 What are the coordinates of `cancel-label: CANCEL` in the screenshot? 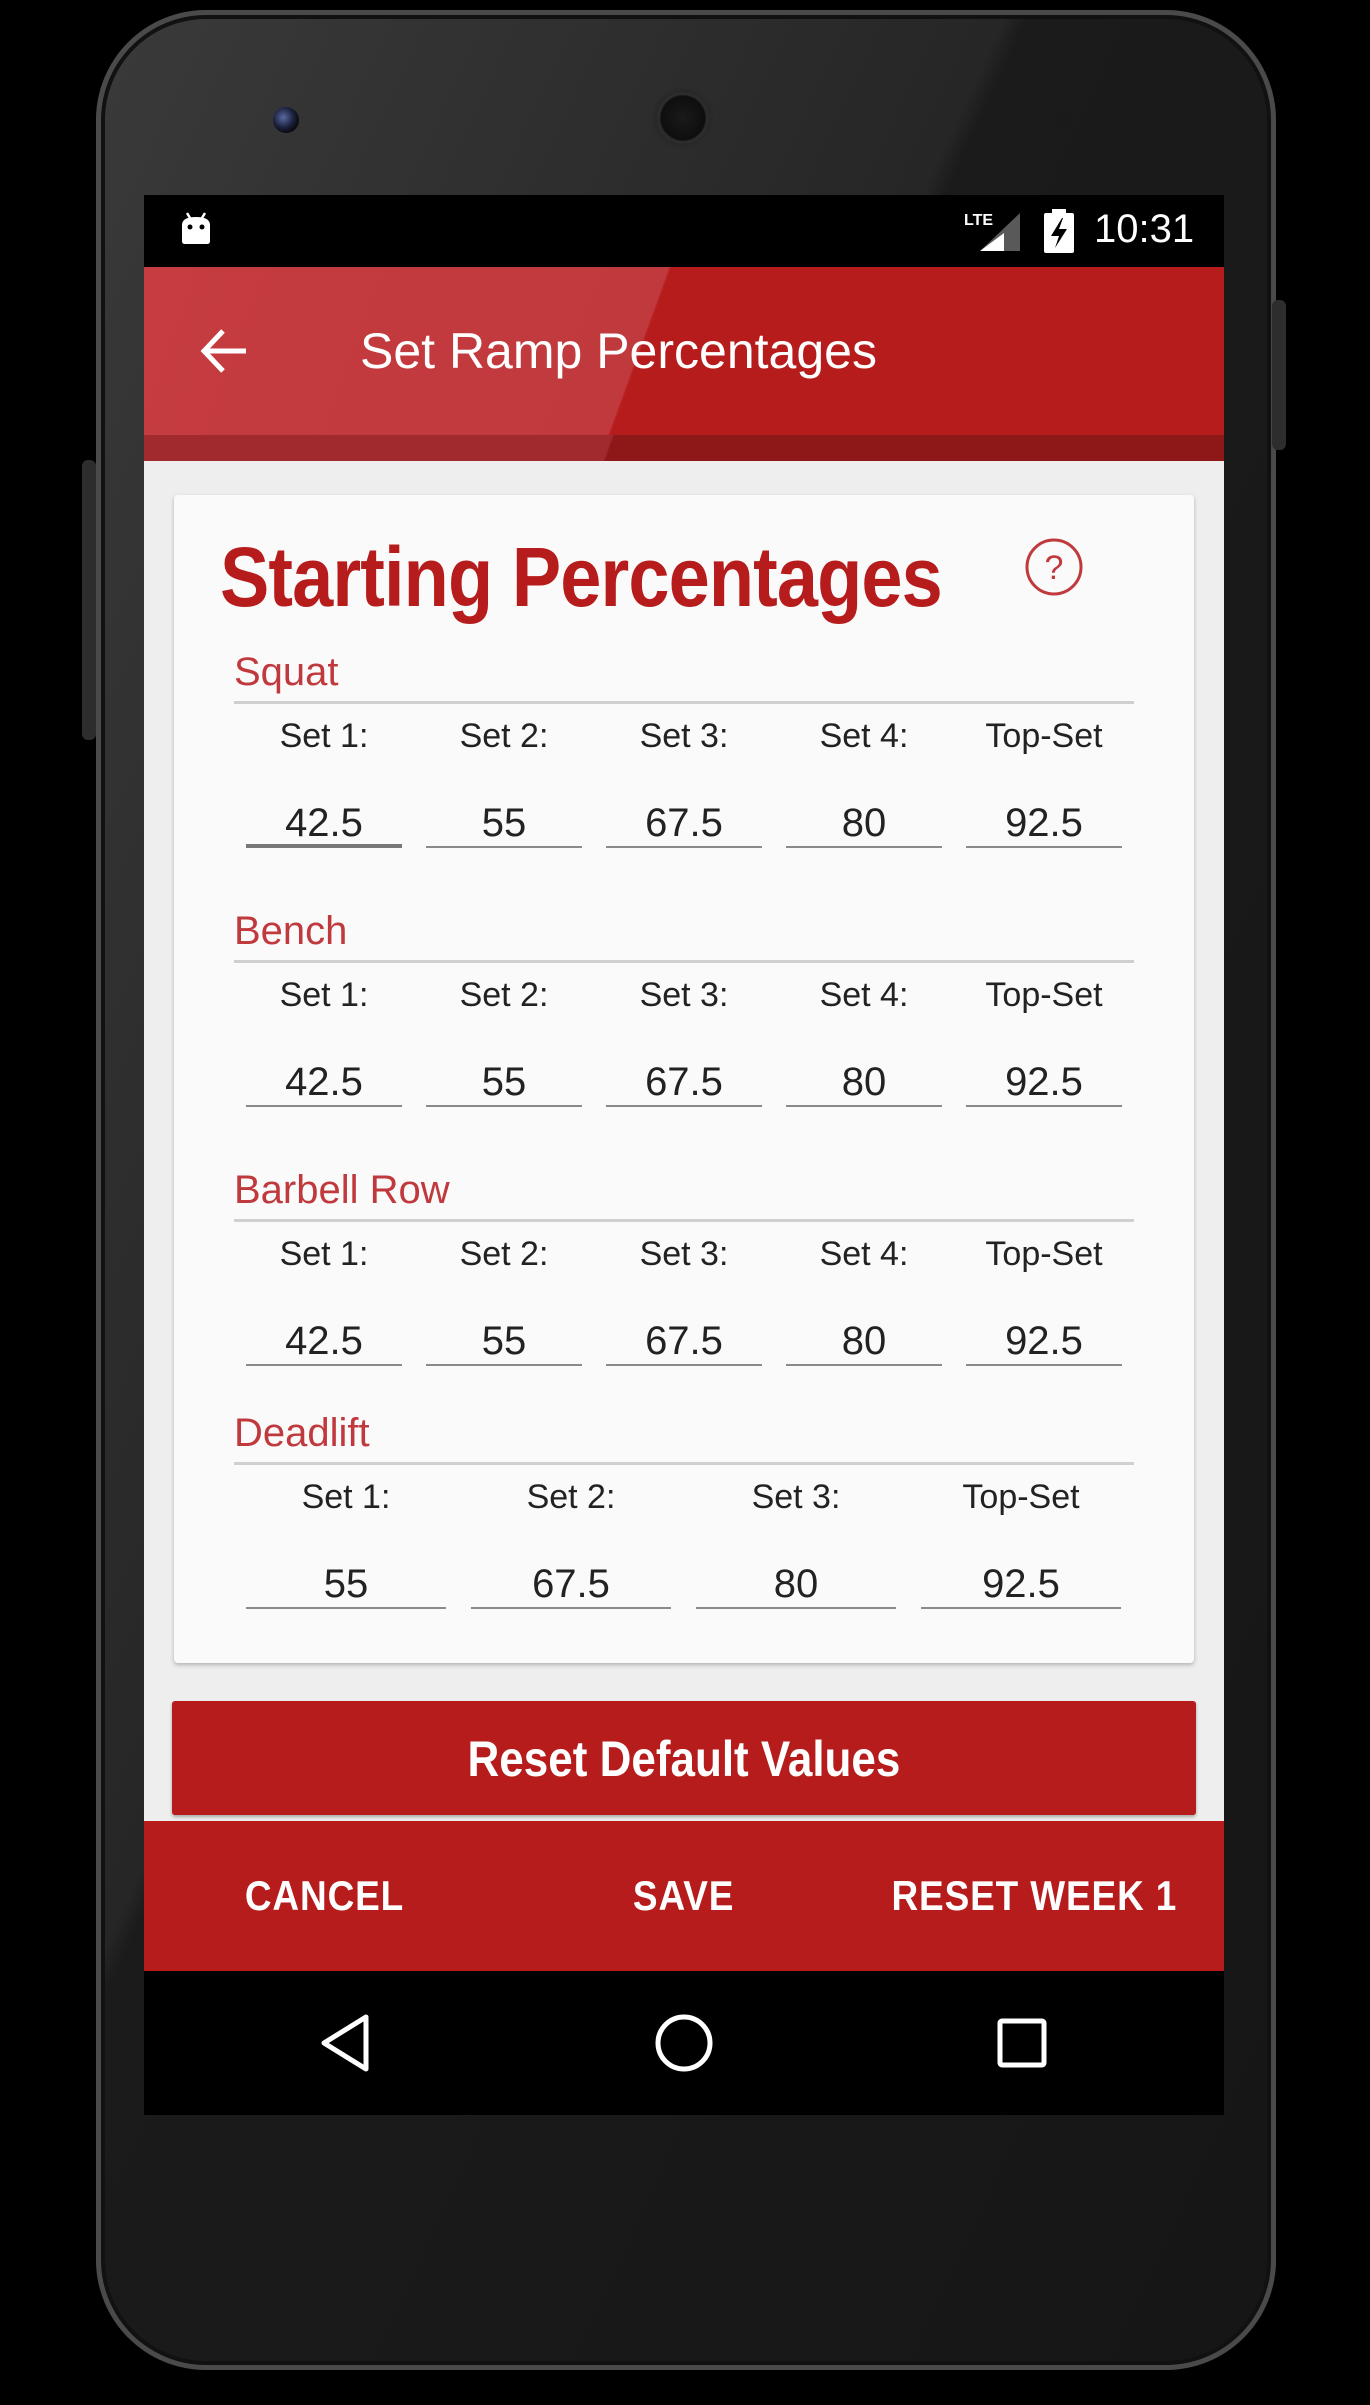 It's located at (324, 1895).